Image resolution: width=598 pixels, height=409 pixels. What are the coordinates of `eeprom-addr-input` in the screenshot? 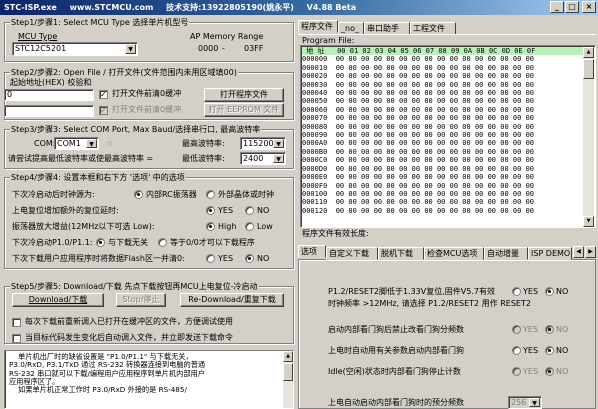 It's located at (49, 111).